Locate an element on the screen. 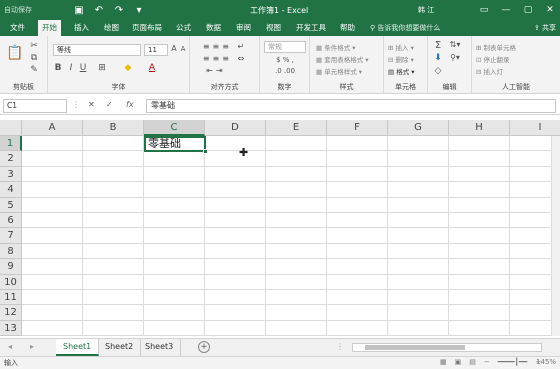 This screenshot has height=369, width=560. tab-insert: 插入 is located at coordinates (81, 28).